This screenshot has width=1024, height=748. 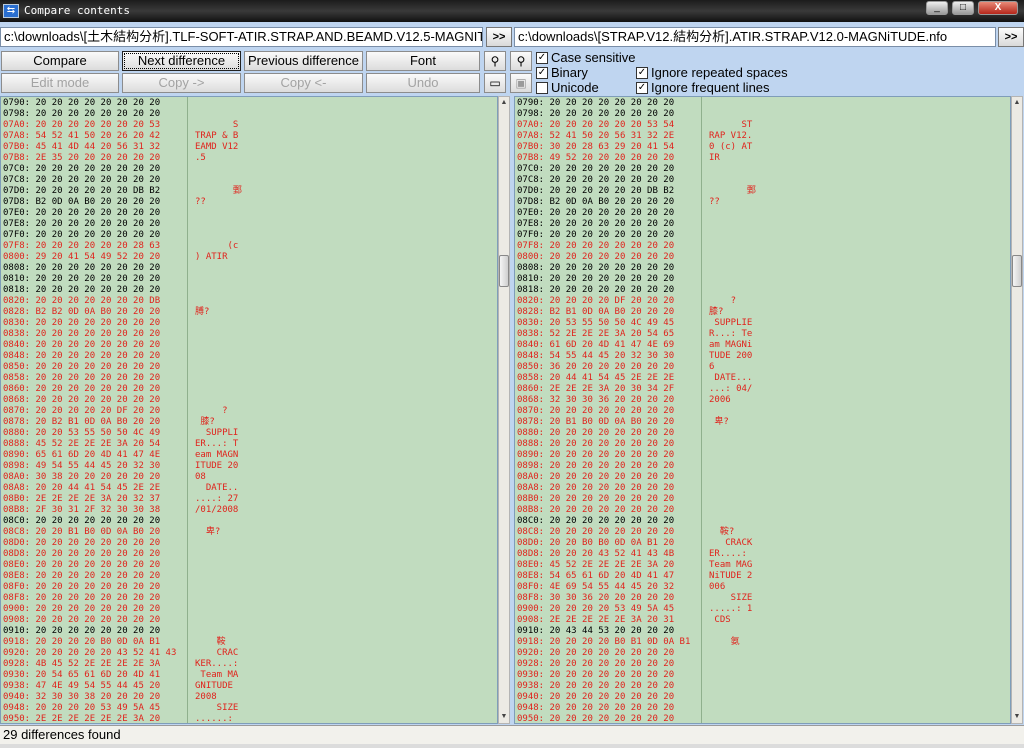 What do you see at coordinates (82, 620) in the screenshot?
I see `hex-line: 0908: 20 20 20 20 20 20 20 20` at bounding box center [82, 620].